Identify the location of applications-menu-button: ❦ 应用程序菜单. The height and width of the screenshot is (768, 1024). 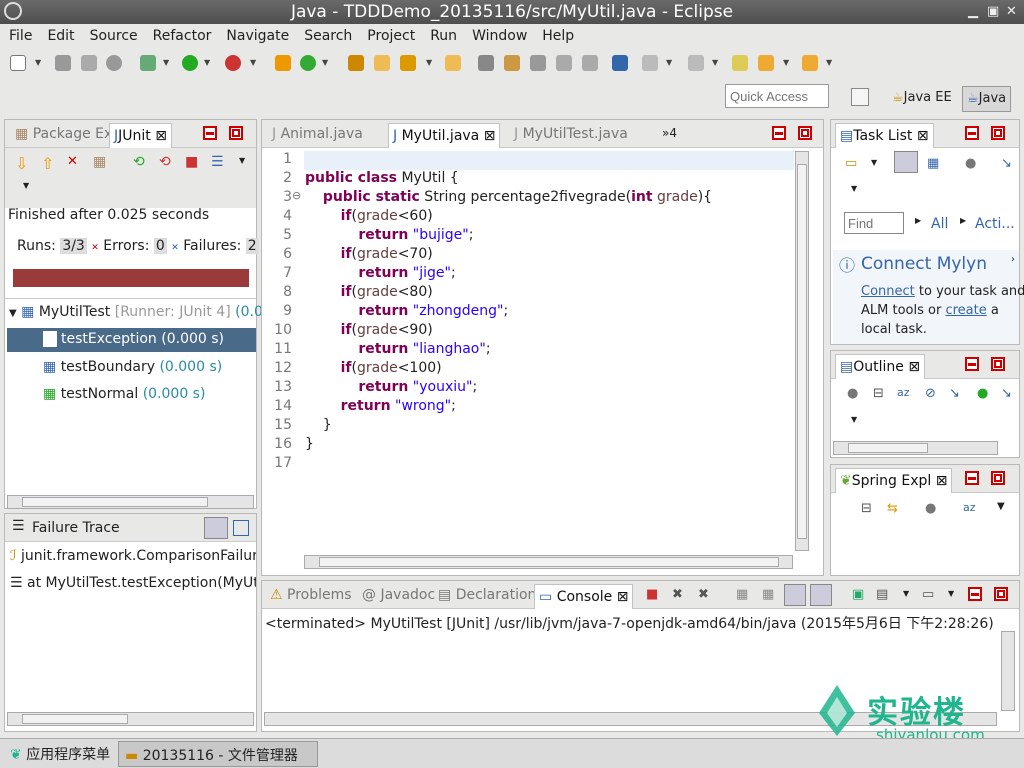
(60, 754).